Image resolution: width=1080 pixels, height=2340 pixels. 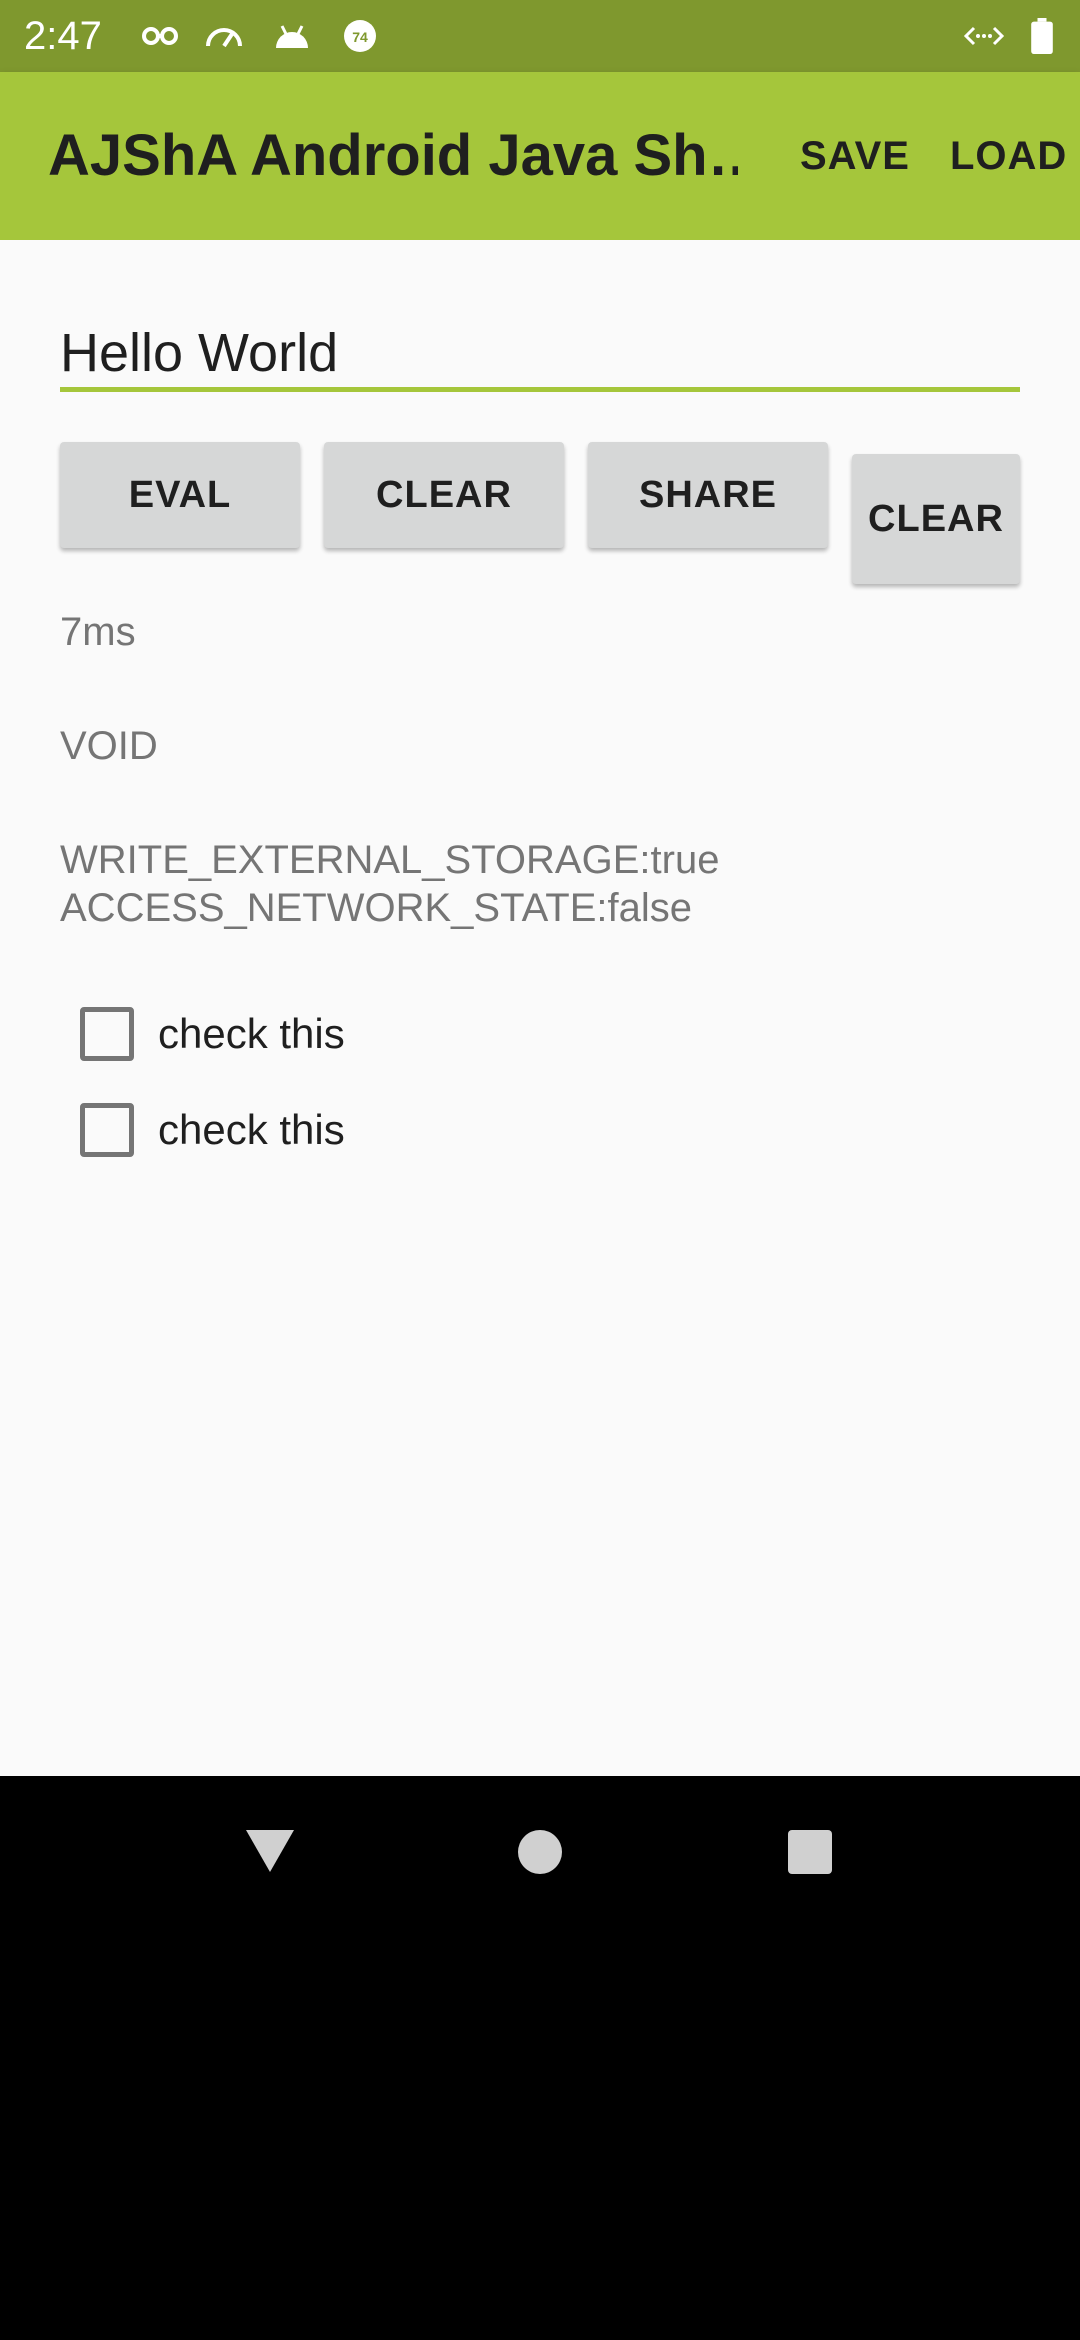 I want to click on android-icon, so click(x=292, y=36).